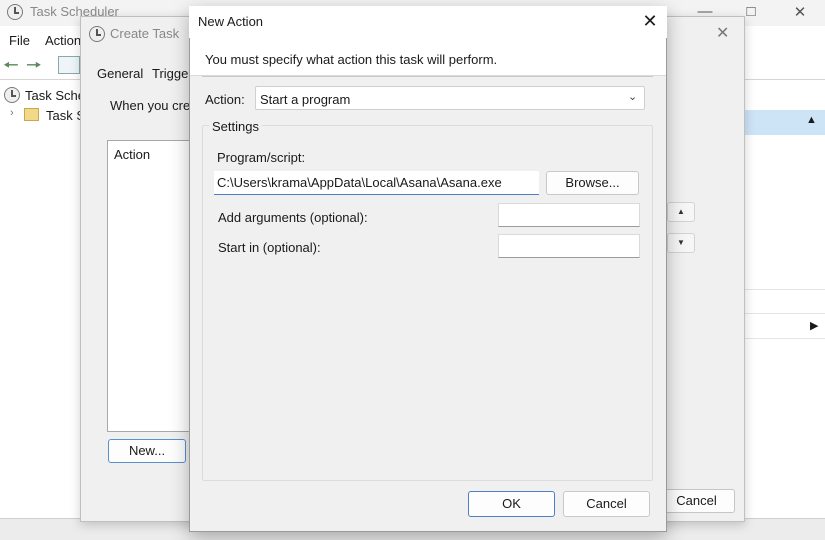 Image resolution: width=825 pixels, height=540 pixels. What do you see at coordinates (293, 217) in the screenshot?
I see `add-arguments-label: Add arguments (optional):` at bounding box center [293, 217].